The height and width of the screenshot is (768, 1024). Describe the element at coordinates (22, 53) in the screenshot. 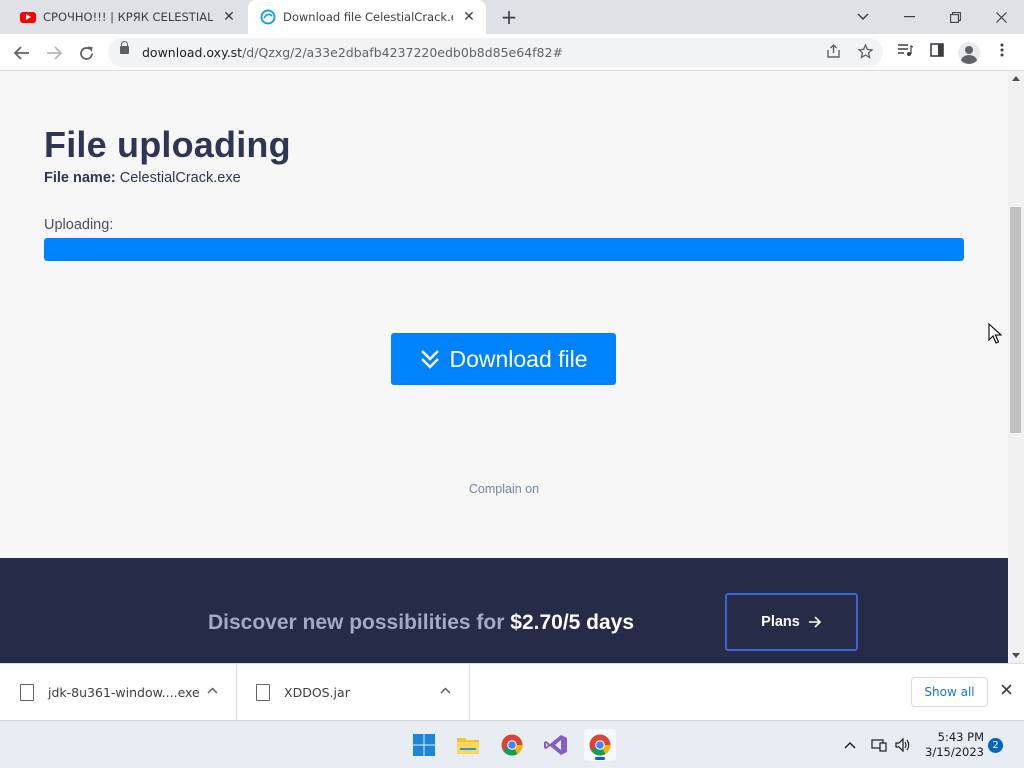

I see `back-icon` at that location.